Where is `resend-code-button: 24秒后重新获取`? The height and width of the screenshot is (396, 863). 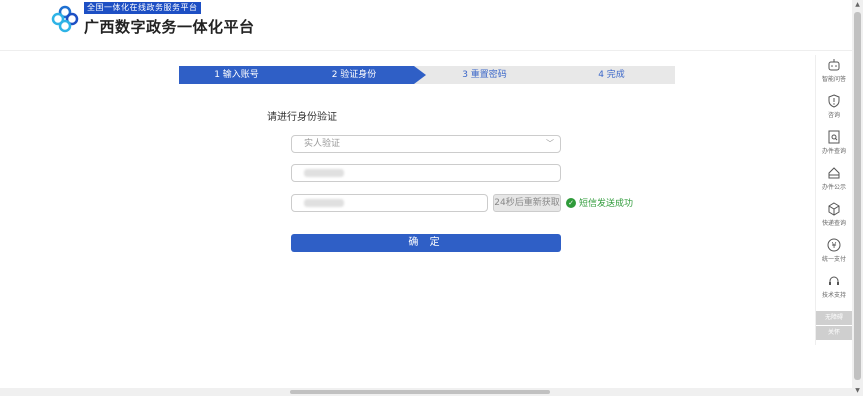
resend-code-button: 24秒后重新获取 is located at coordinates (527, 203).